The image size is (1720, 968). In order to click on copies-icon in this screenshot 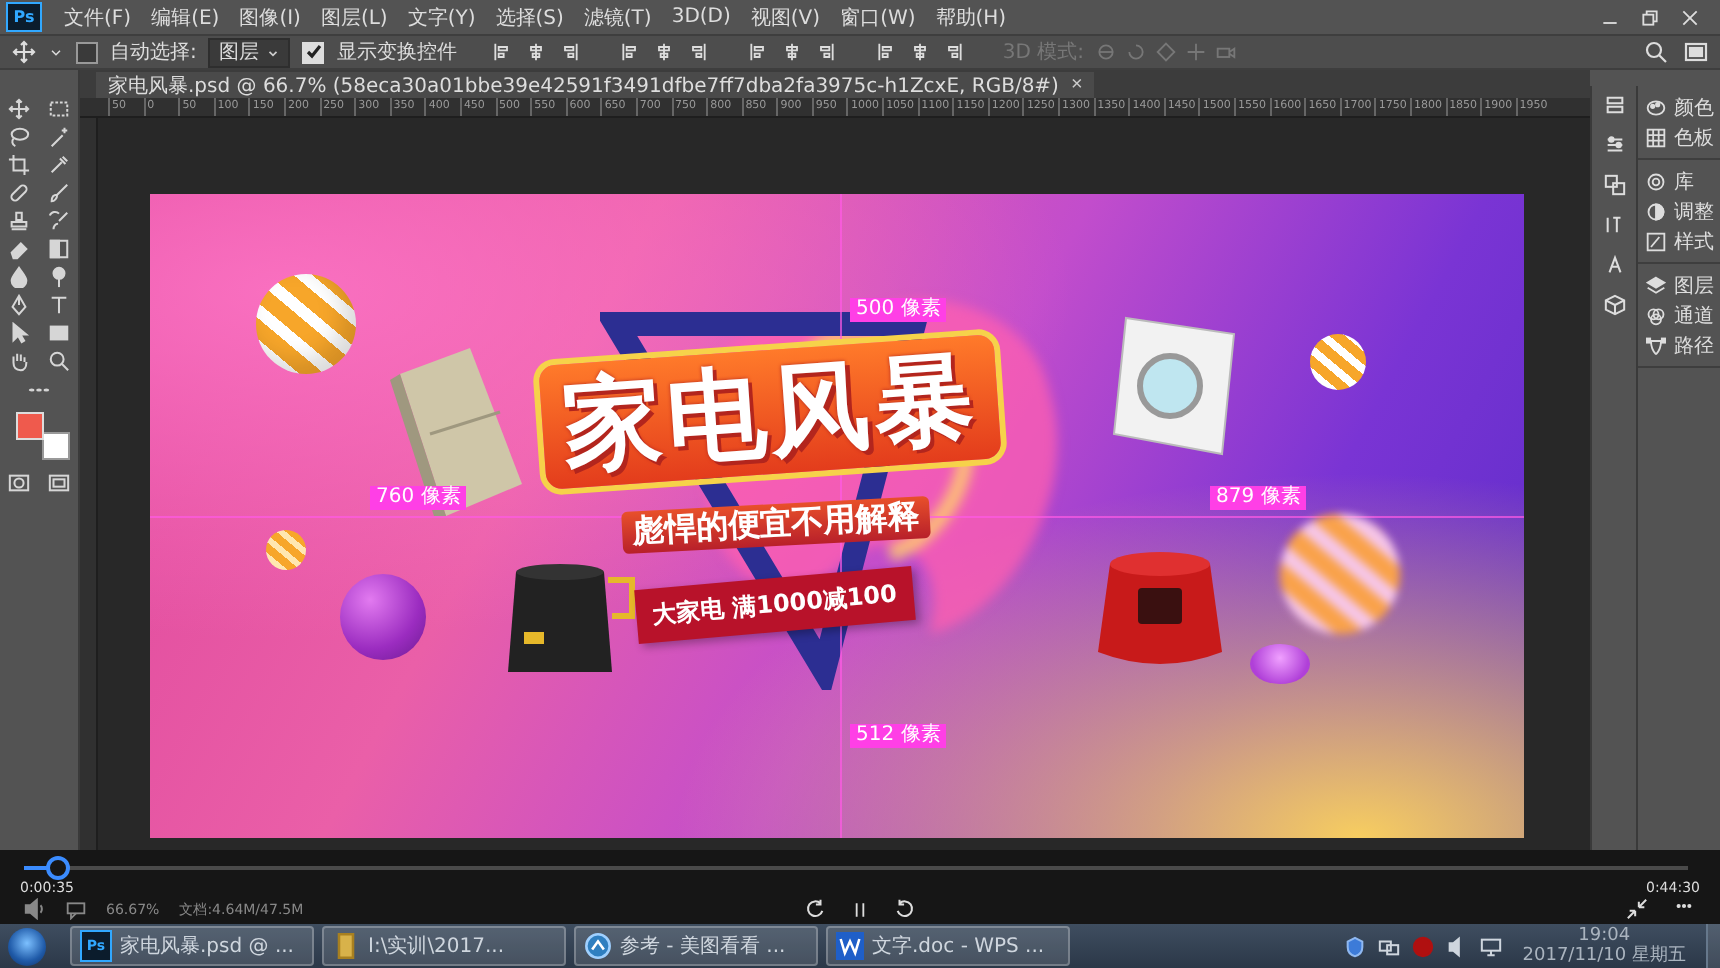, I will do `click(1614, 185)`.